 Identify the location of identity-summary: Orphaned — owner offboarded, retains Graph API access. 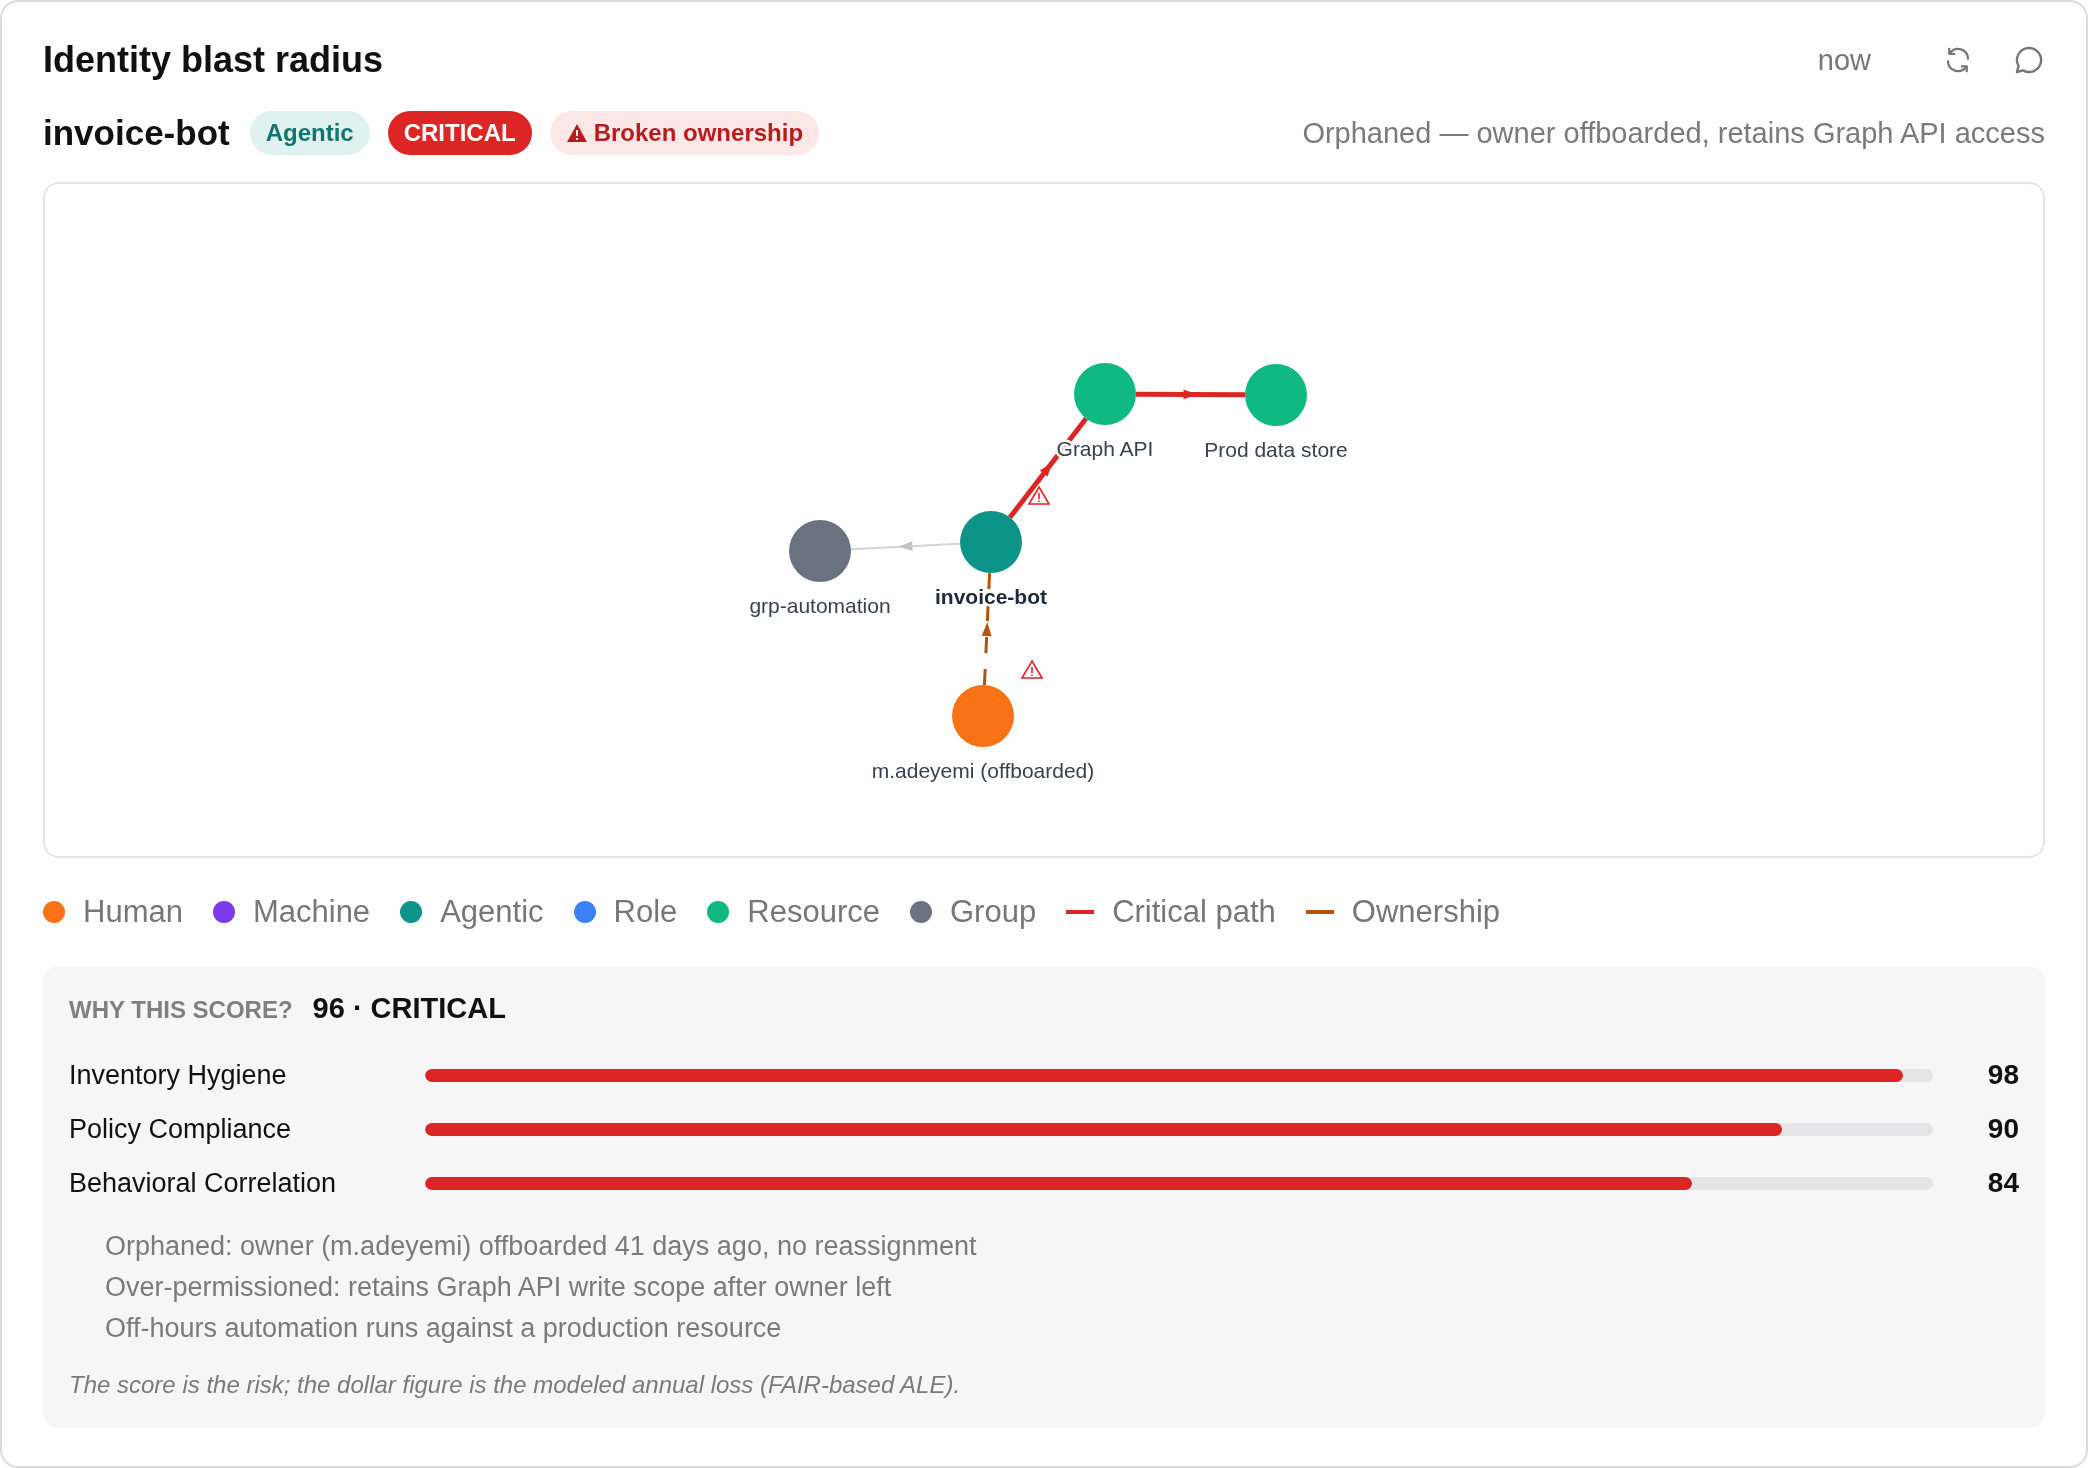
(1673, 133).